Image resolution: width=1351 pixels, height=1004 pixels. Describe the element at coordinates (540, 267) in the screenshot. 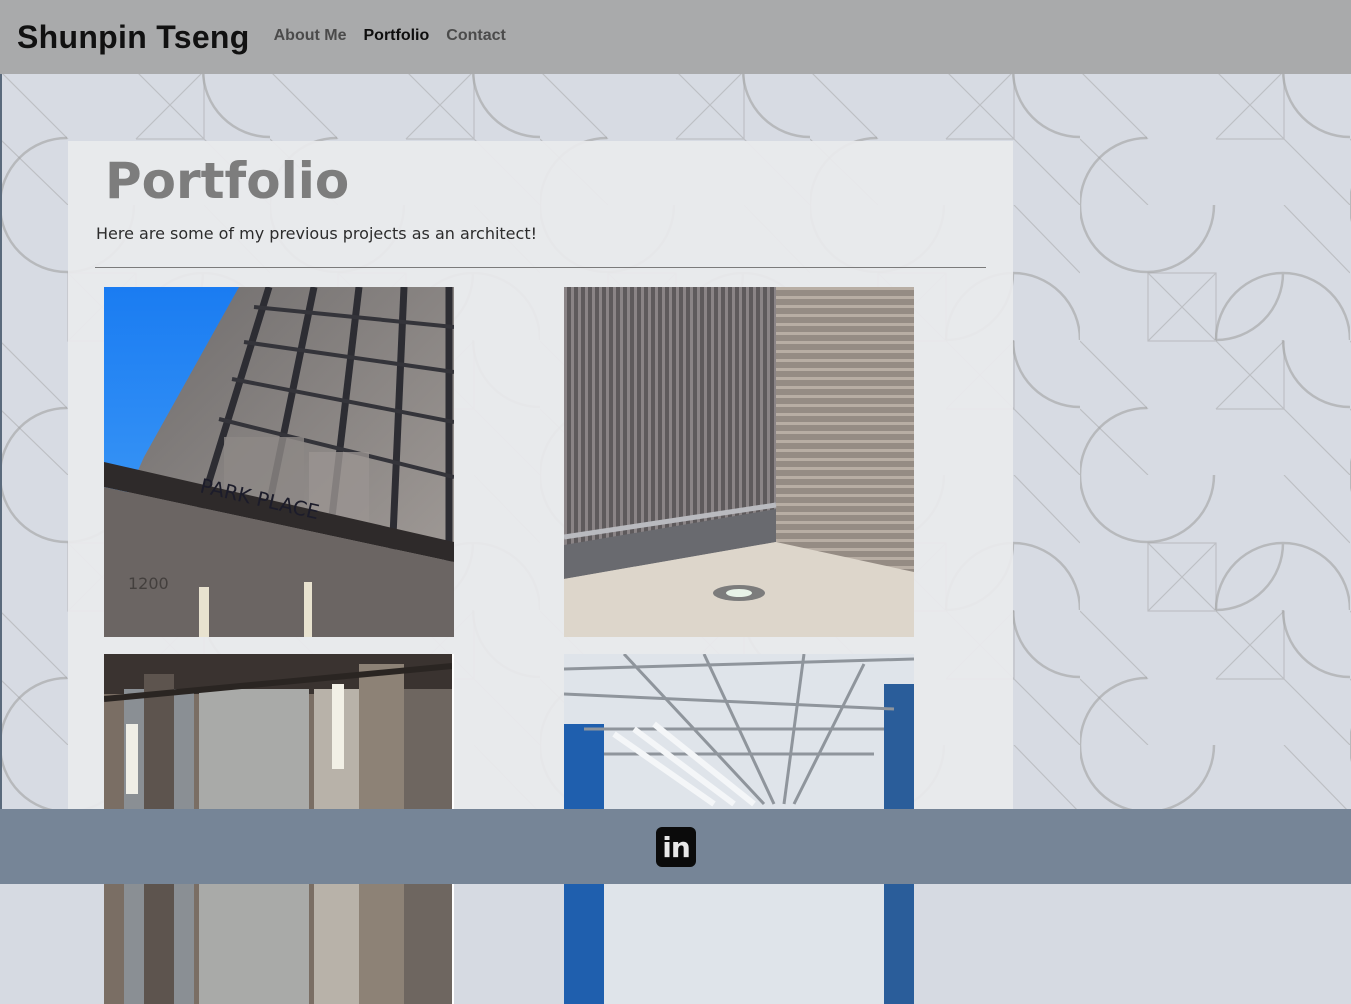

I see `divider` at that location.